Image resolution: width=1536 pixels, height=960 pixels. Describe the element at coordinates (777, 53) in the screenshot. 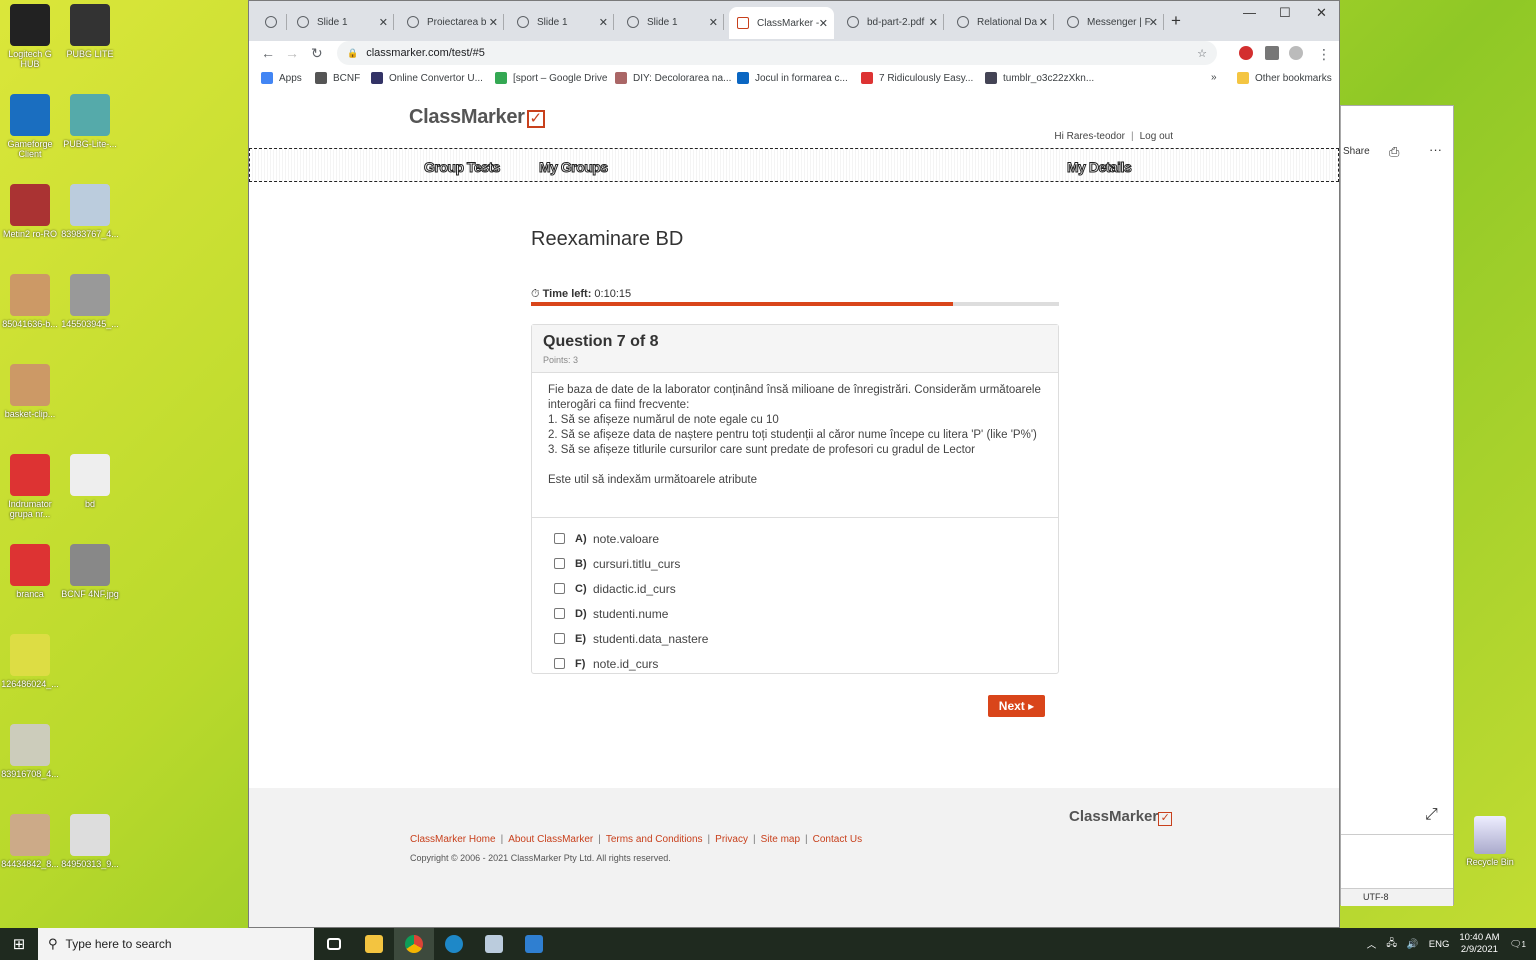

I see `address-bar: 🔒 classmarker.com/test/#5 ☆` at that location.